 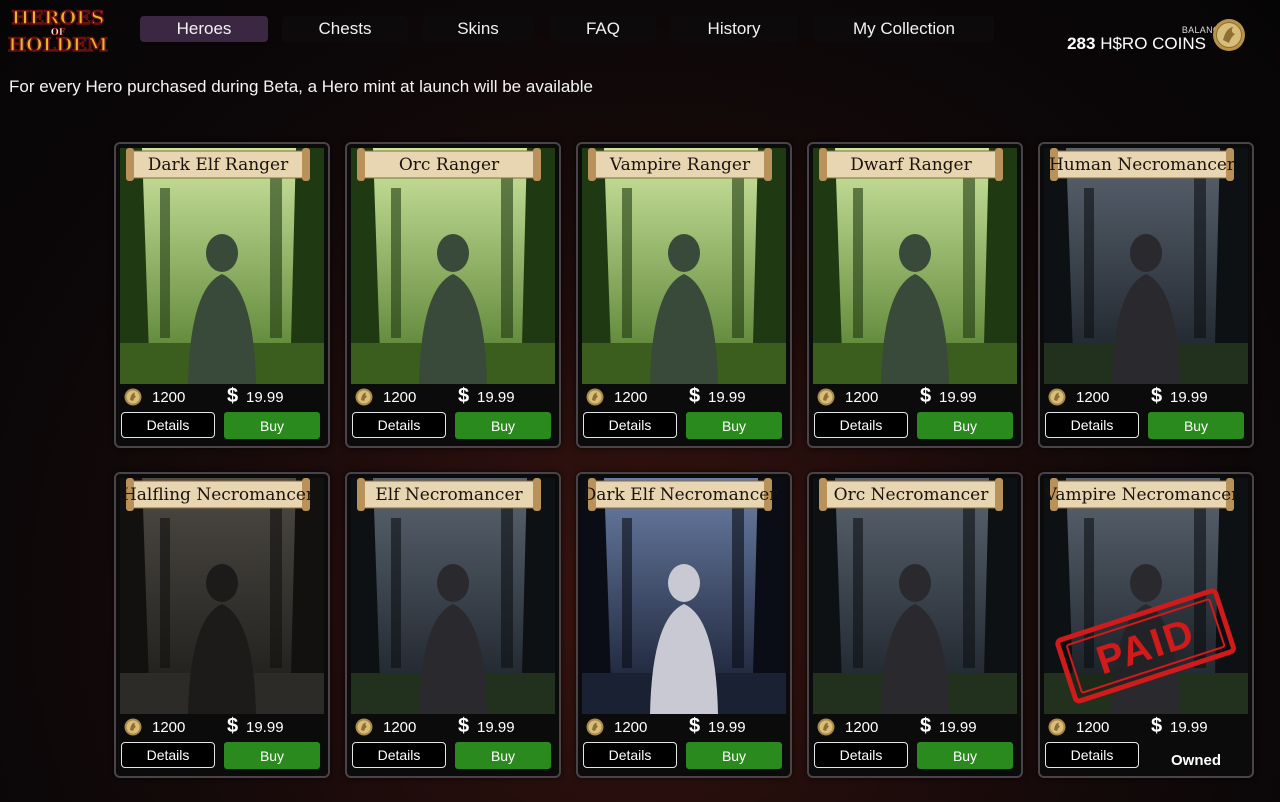 What do you see at coordinates (904, 29) in the screenshot?
I see `tab-my-collection: My Collection` at bounding box center [904, 29].